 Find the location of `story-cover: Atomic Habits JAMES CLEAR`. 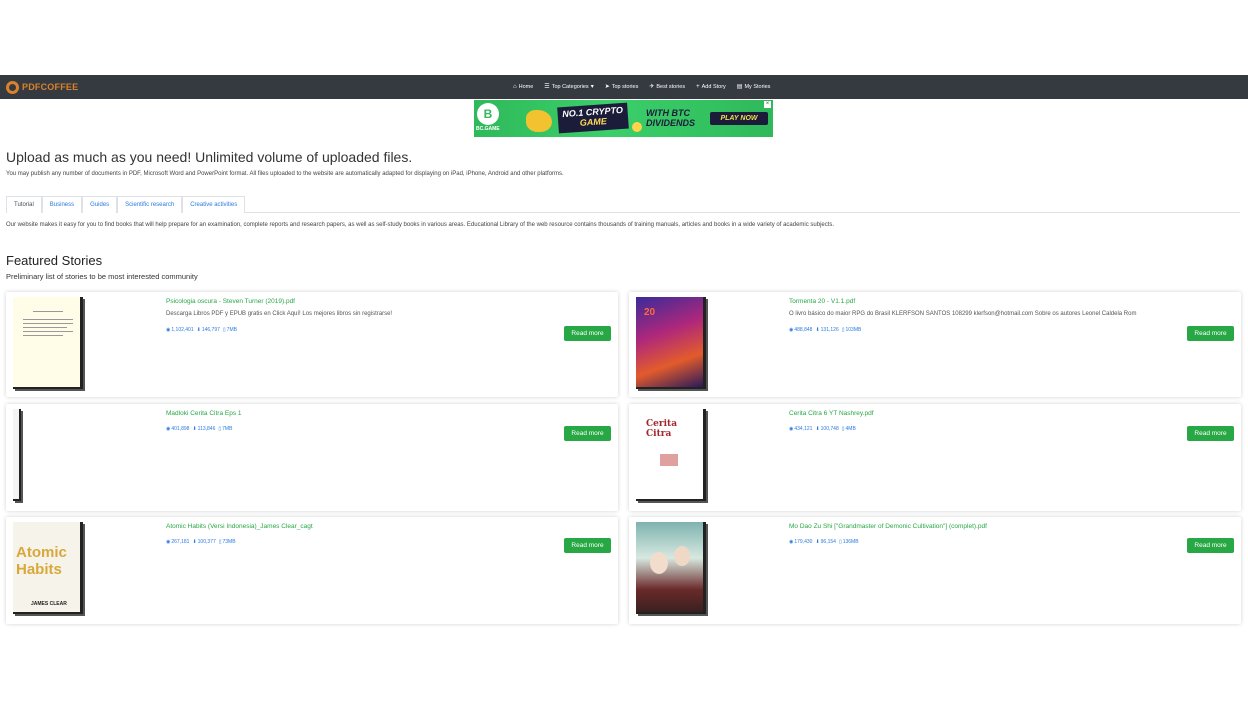

story-cover: Atomic Habits JAMES CLEAR is located at coordinates (48, 568).